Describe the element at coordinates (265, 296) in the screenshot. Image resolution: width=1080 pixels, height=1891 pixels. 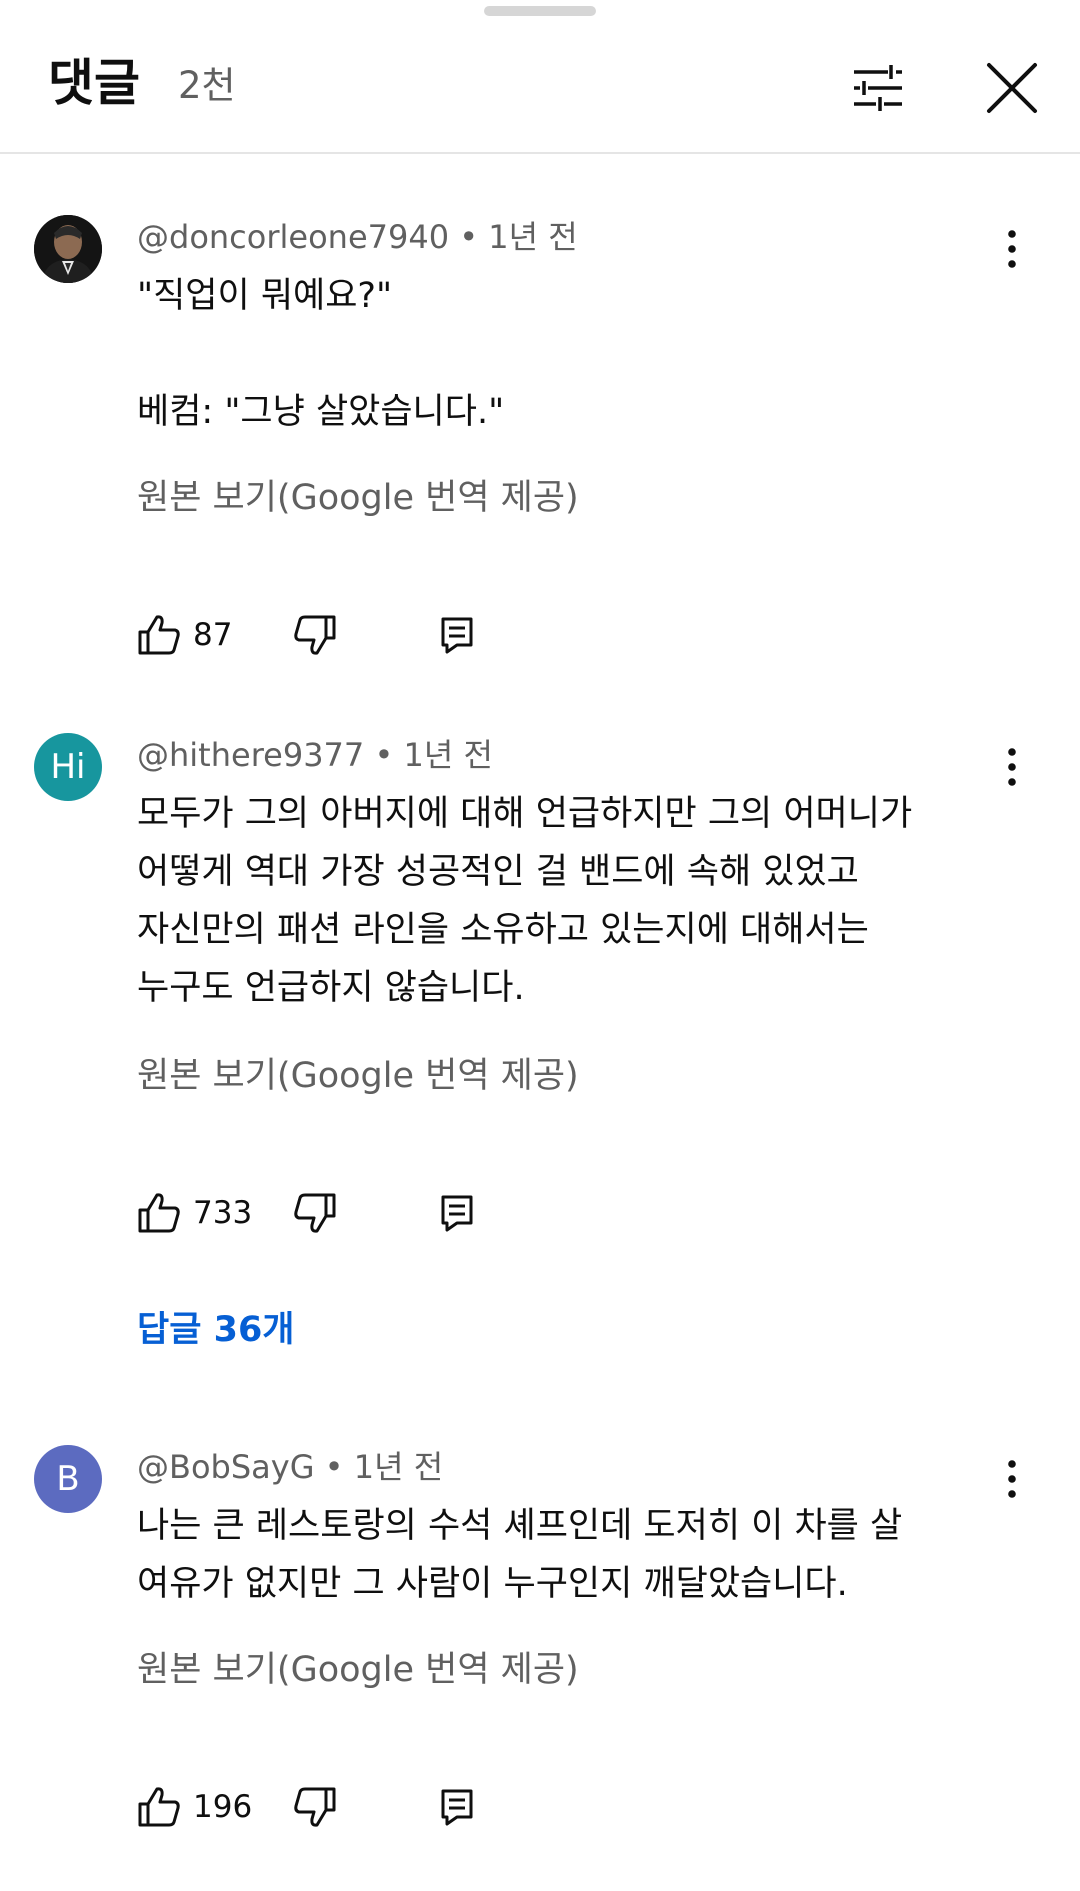
I see `comment-line: "직업이 뭐예요?"` at that location.